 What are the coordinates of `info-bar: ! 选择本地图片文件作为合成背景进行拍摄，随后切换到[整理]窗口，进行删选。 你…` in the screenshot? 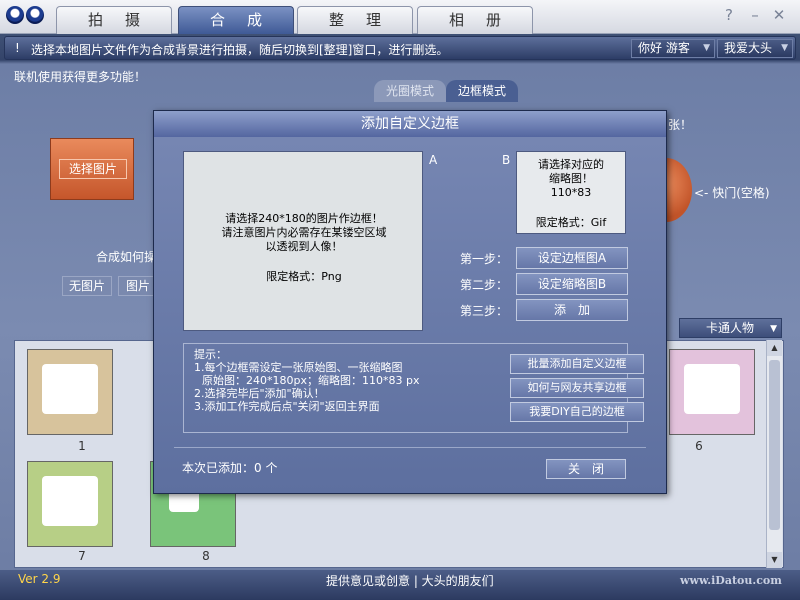 It's located at (400, 48).